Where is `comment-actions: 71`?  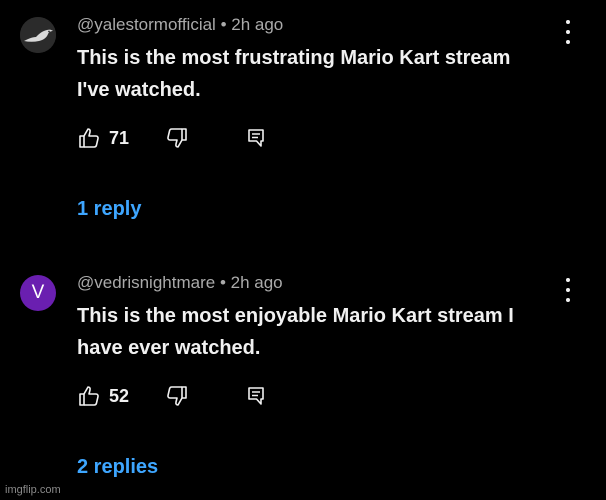
comment-actions: 71 is located at coordinates (317, 140).